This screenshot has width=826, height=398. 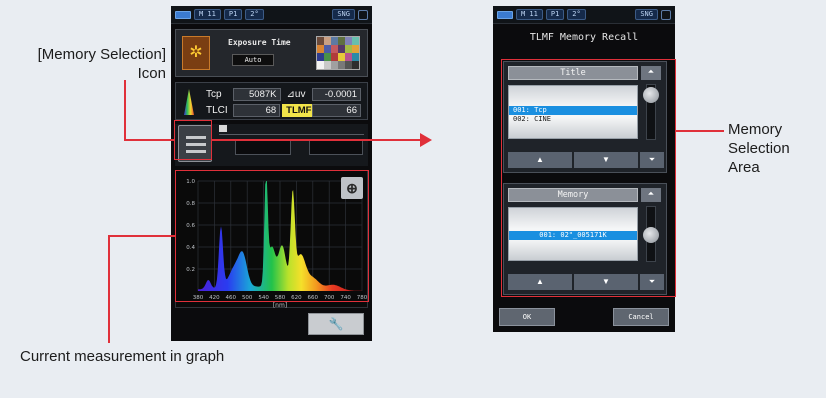 I want to click on tcp-label: Tcp, so click(x=214, y=94).